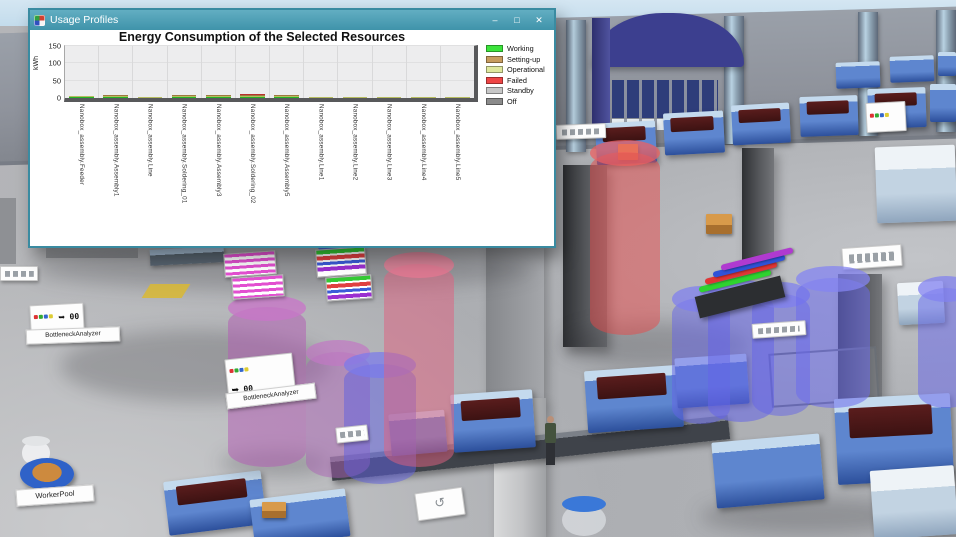  Describe the element at coordinates (539, 20) in the screenshot. I see `close-button: ✕` at that location.